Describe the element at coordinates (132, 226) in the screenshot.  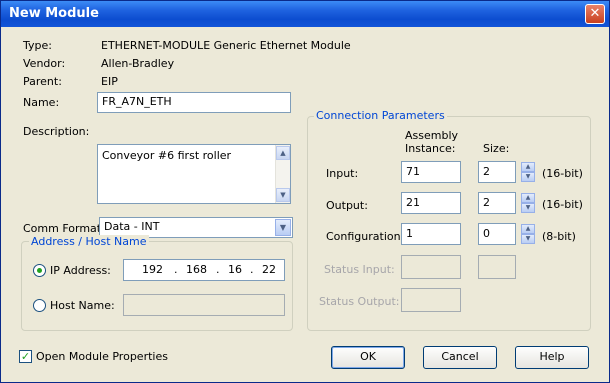
I see `comm-format-value: Data - INT` at that location.